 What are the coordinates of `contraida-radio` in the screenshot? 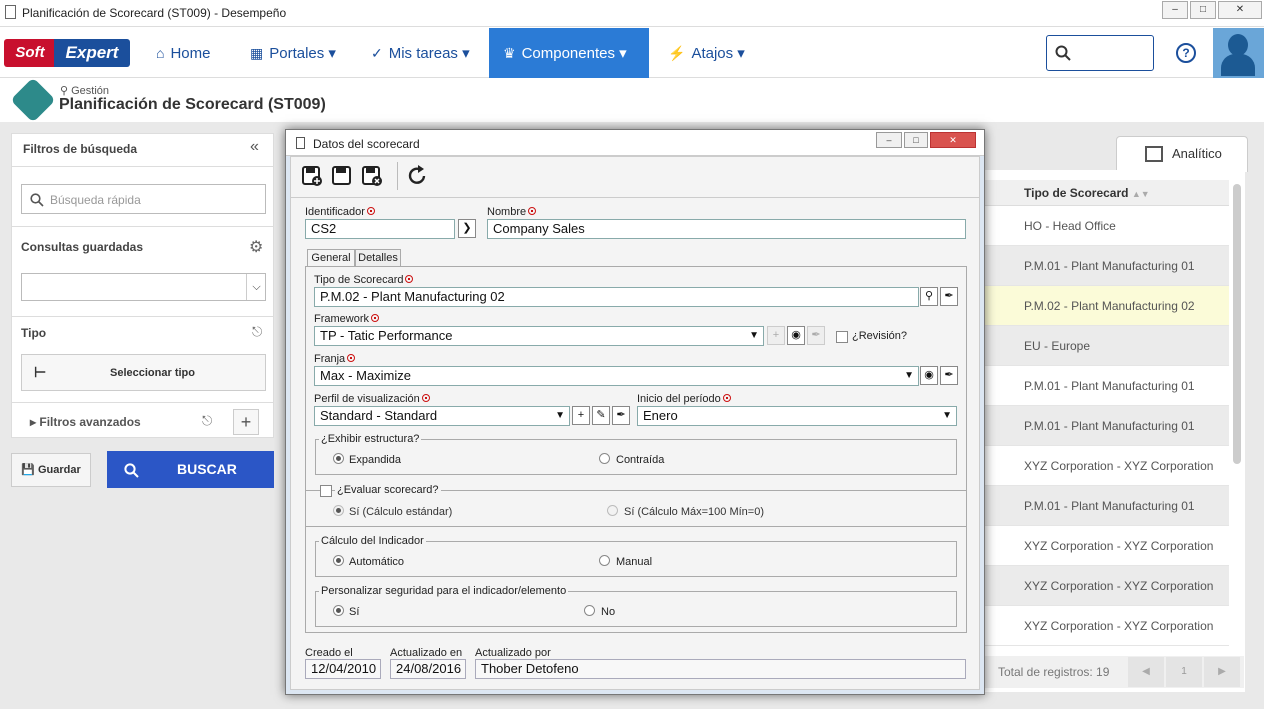 It's located at (604, 458).